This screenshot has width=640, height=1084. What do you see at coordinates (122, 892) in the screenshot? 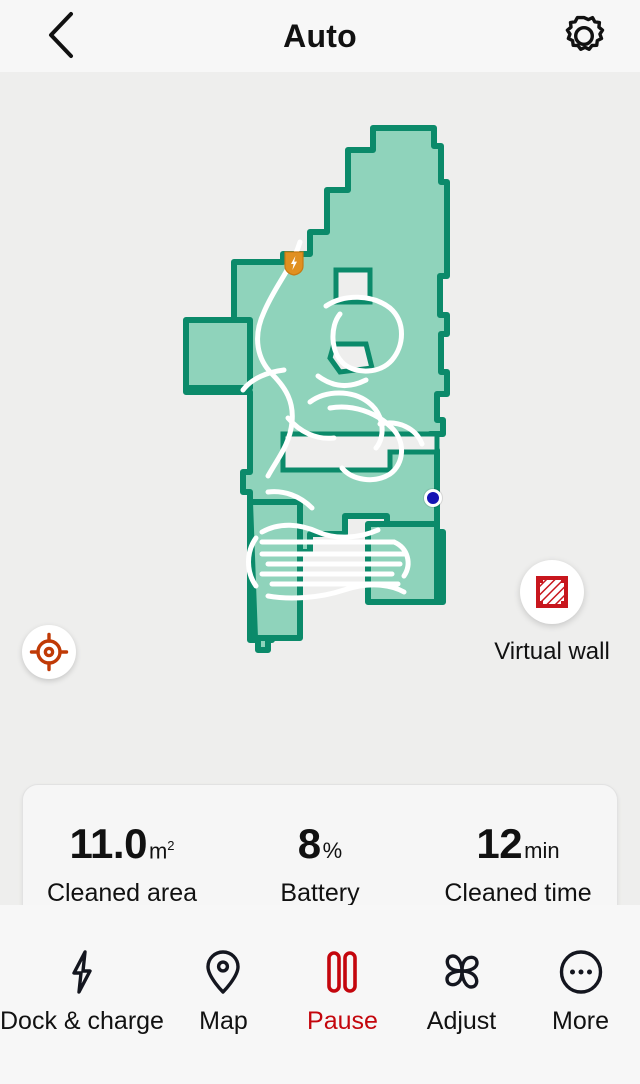
I see `cleaned-area-label: Cleaned area` at bounding box center [122, 892].